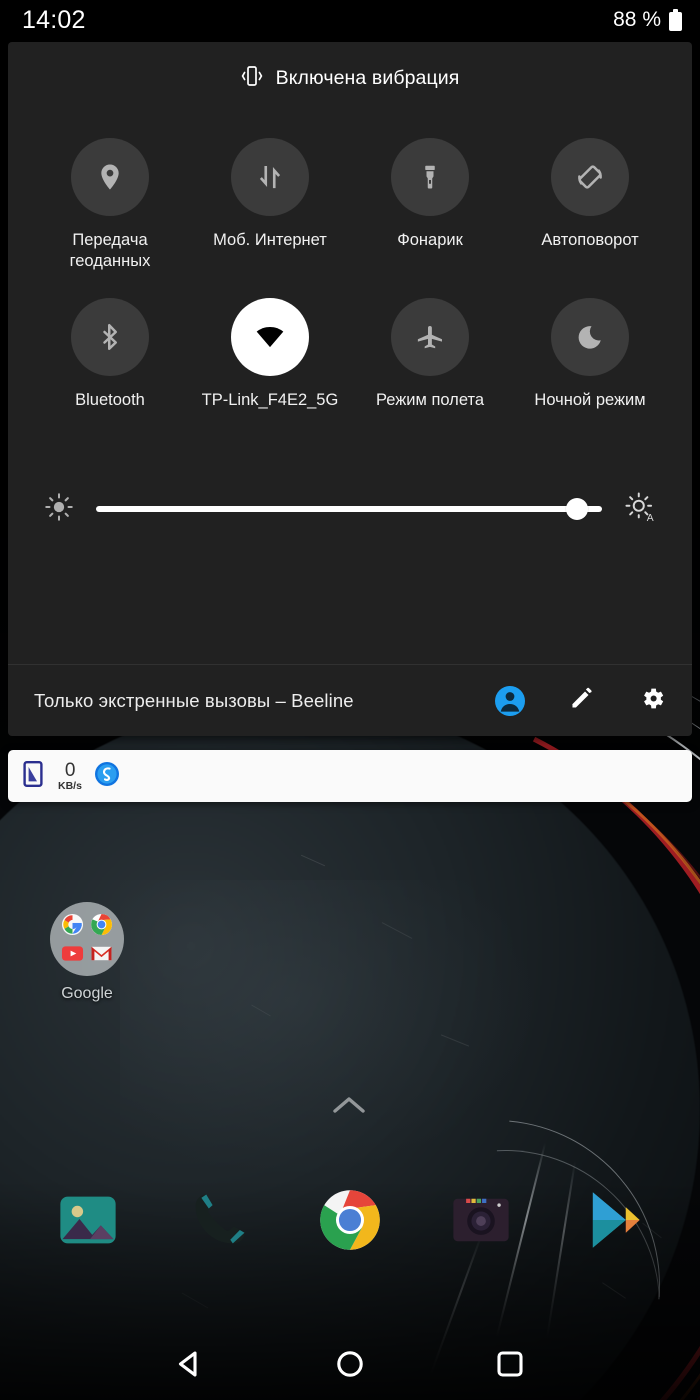 The width and height of the screenshot is (700, 1400). Describe the element at coordinates (616, 1220) in the screenshot. I see `play-store-icon` at that location.